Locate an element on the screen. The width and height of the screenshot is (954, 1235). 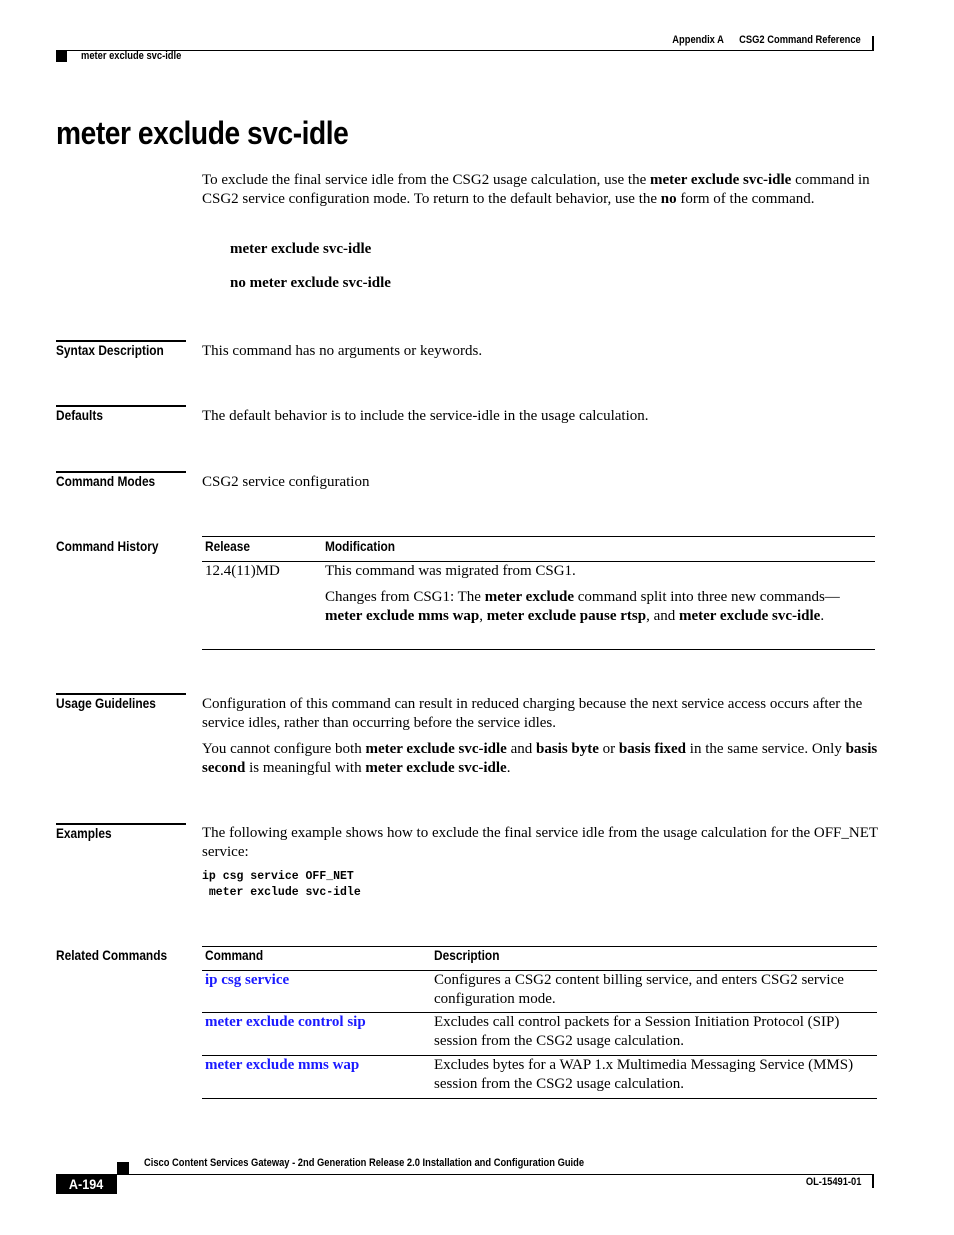
page-number-text: A-194 is located at coordinates (86, 1184).